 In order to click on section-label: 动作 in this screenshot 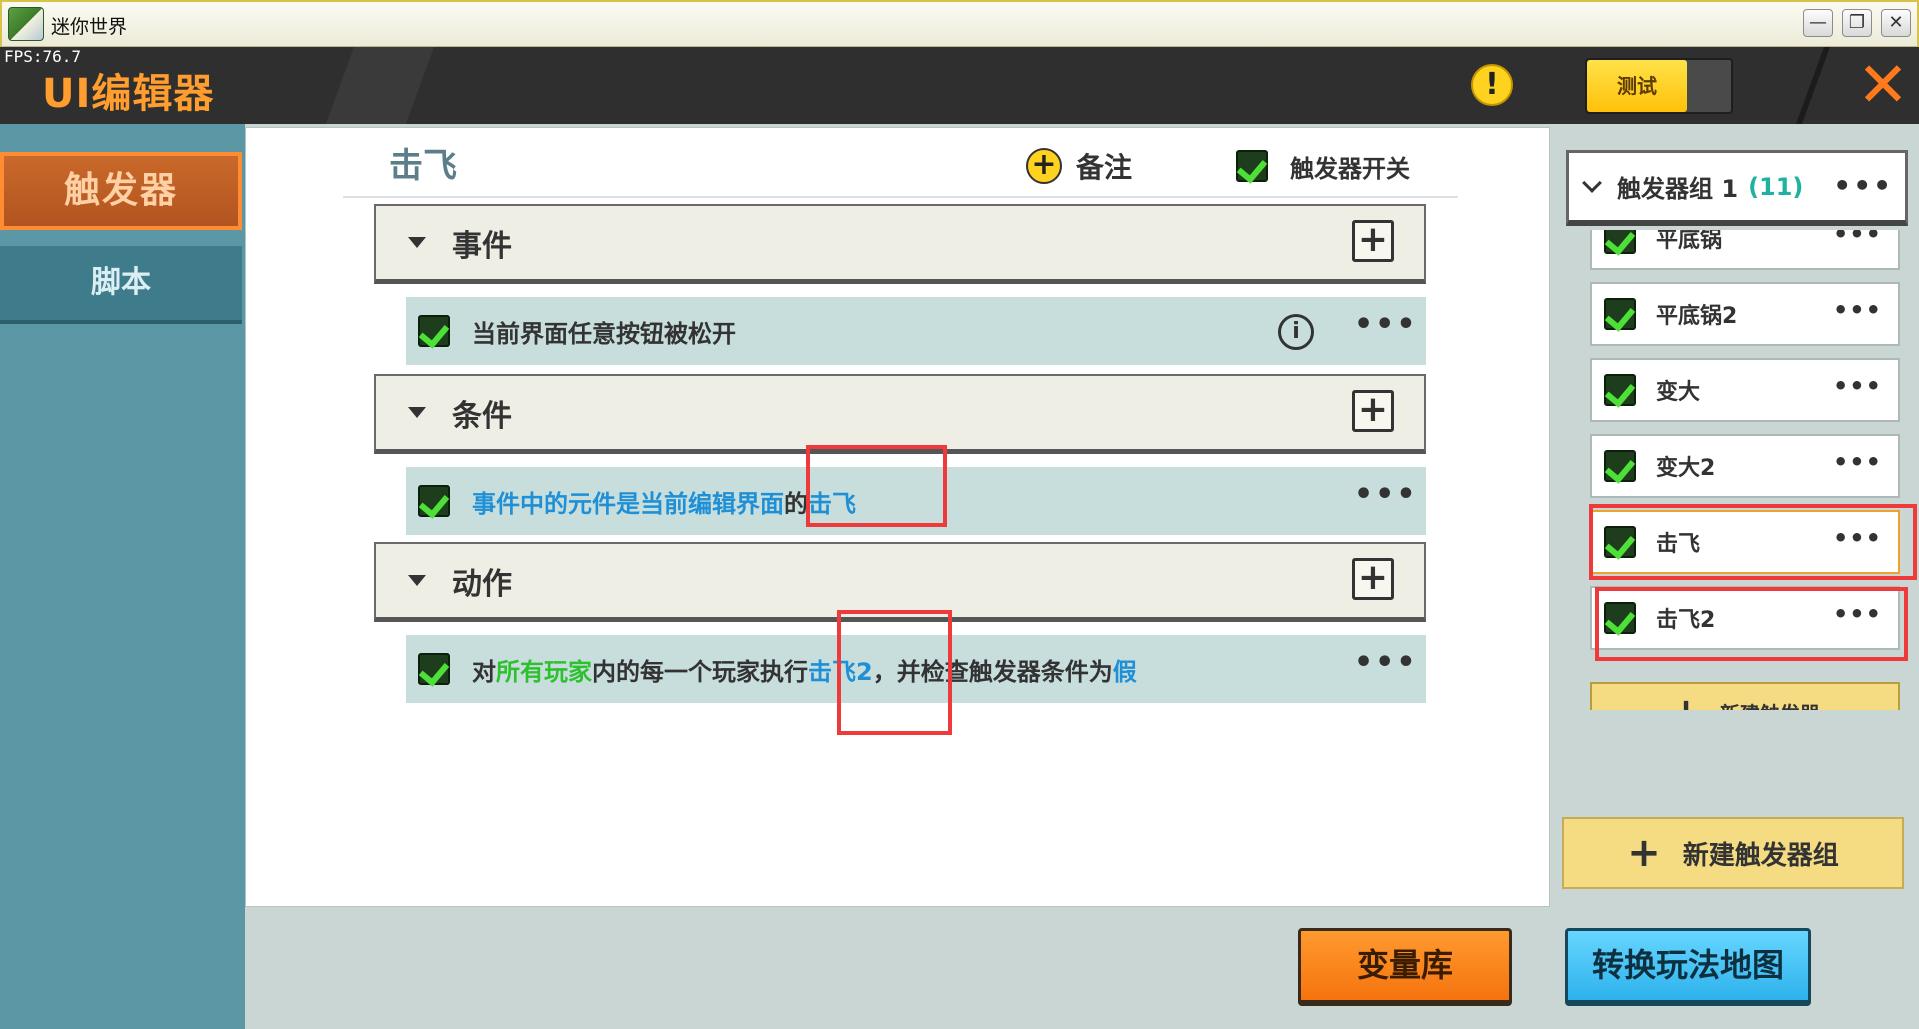, I will do `click(482, 584)`.